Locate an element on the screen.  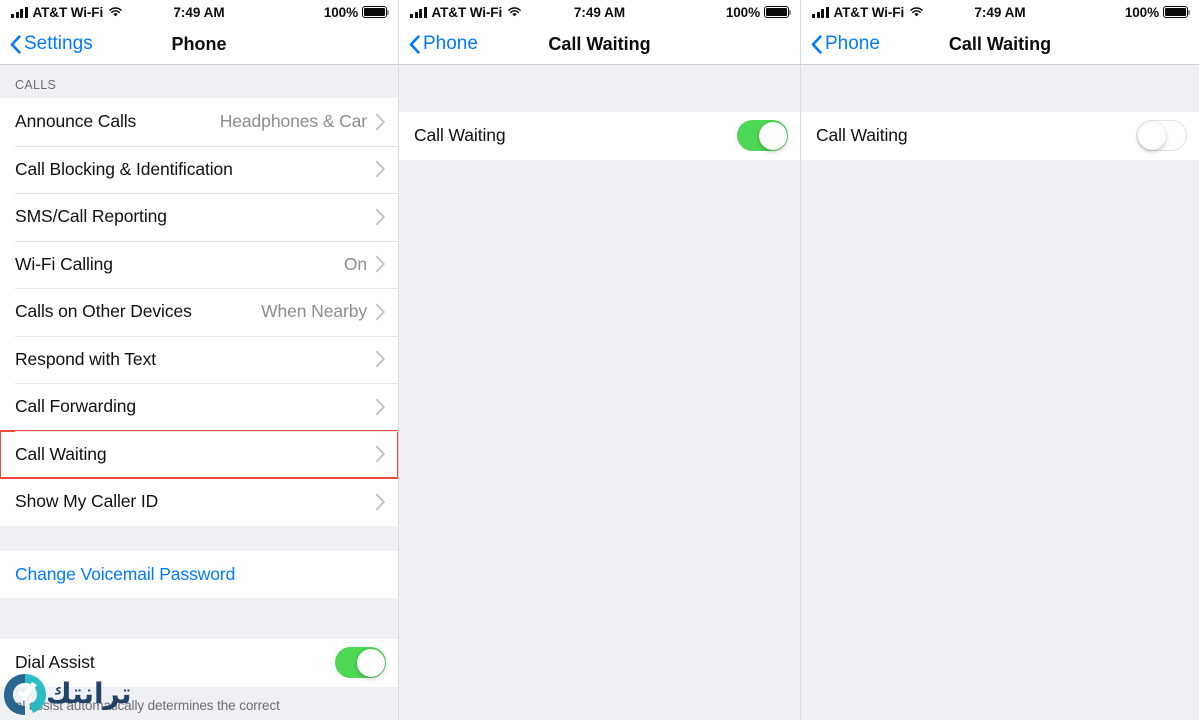
list-item-dial-assist: Dial Assist is located at coordinates (199, 663).